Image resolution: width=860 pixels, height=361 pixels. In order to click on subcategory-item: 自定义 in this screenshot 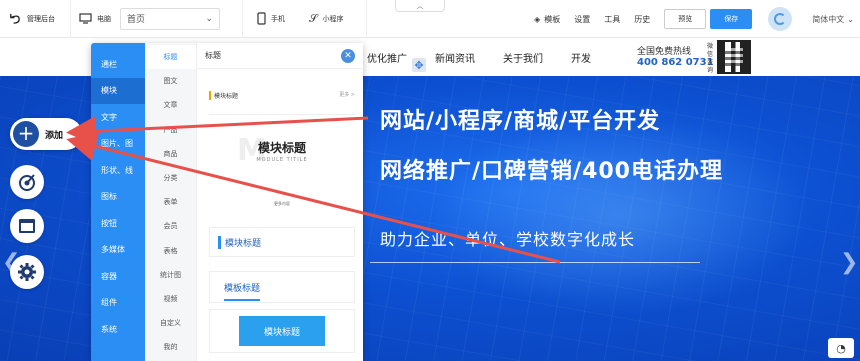, I will do `click(170, 323)`.